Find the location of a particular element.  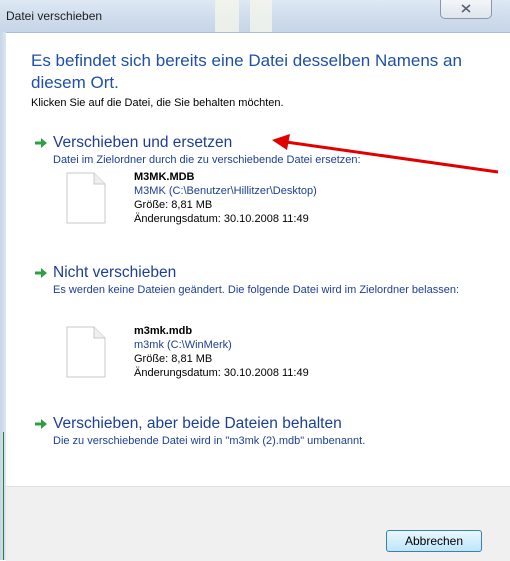

file-location: M3MK (C:\Benutzer\Hillitzer\Desktop) is located at coordinates (225, 191).